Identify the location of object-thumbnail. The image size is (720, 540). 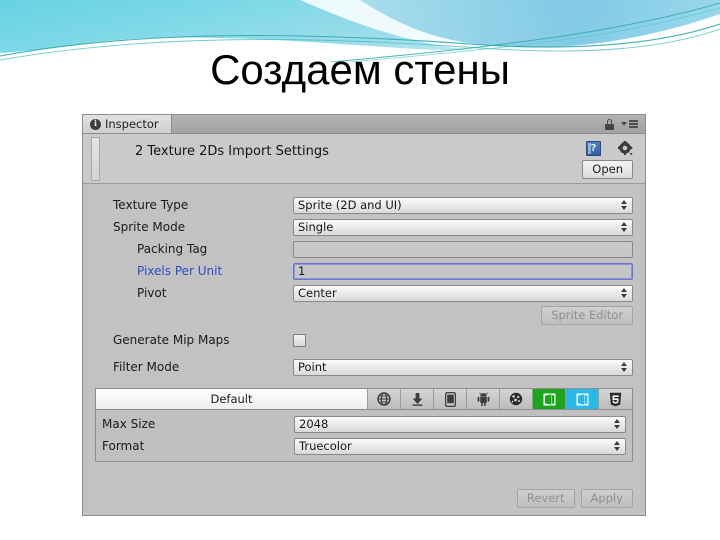
(95, 159).